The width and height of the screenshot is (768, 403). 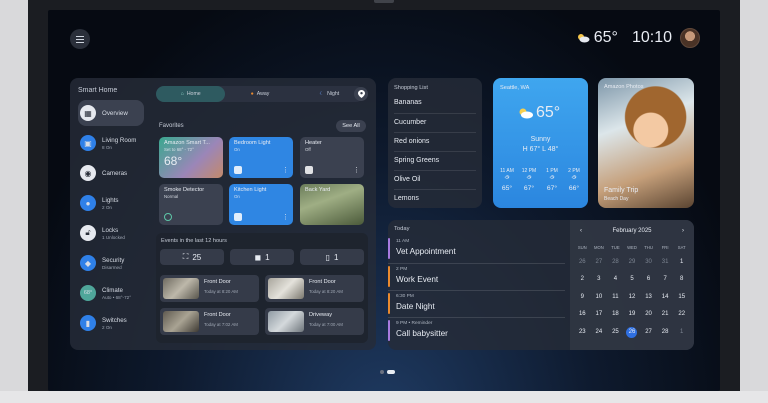 What do you see at coordinates (88, 113) in the screenshot?
I see `overview-icon: ▦` at bounding box center [88, 113].